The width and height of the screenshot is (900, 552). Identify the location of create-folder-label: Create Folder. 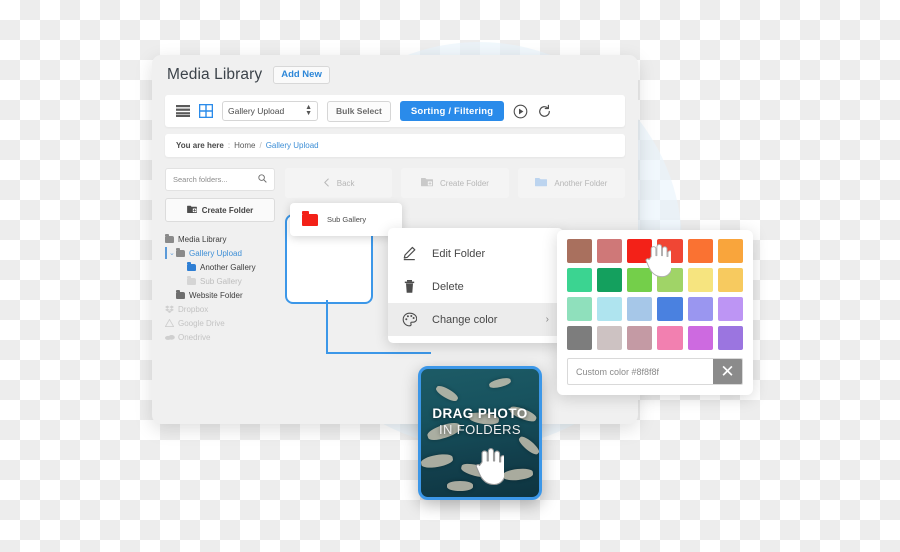
(227, 210).